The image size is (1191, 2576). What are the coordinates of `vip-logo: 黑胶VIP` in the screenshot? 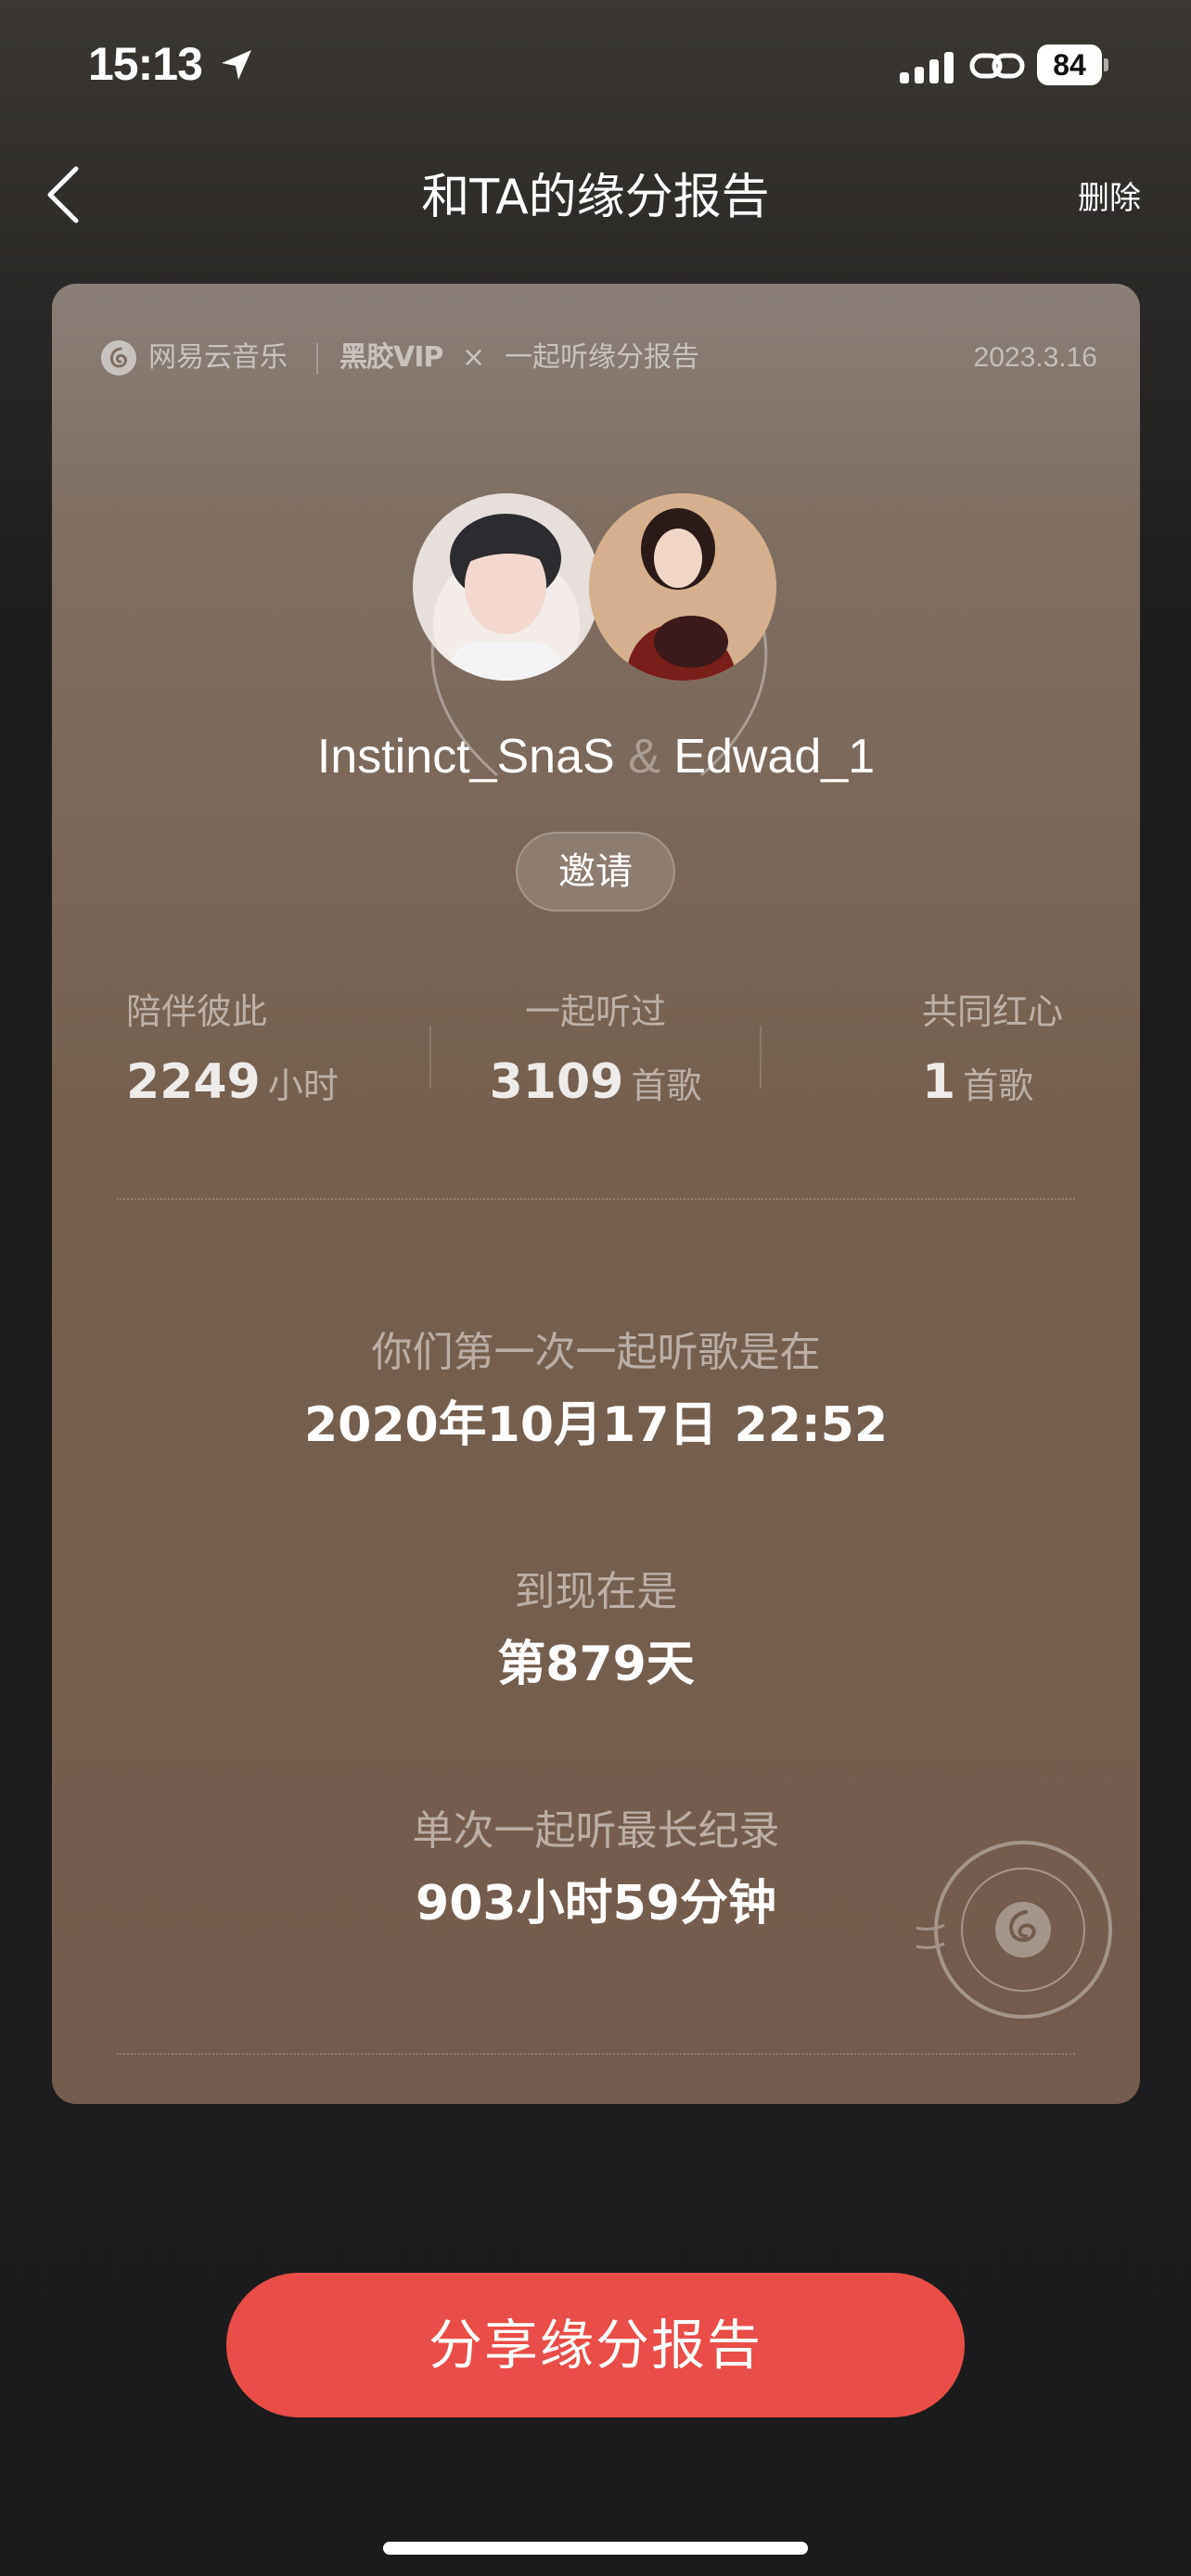 It's located at (391, 358).